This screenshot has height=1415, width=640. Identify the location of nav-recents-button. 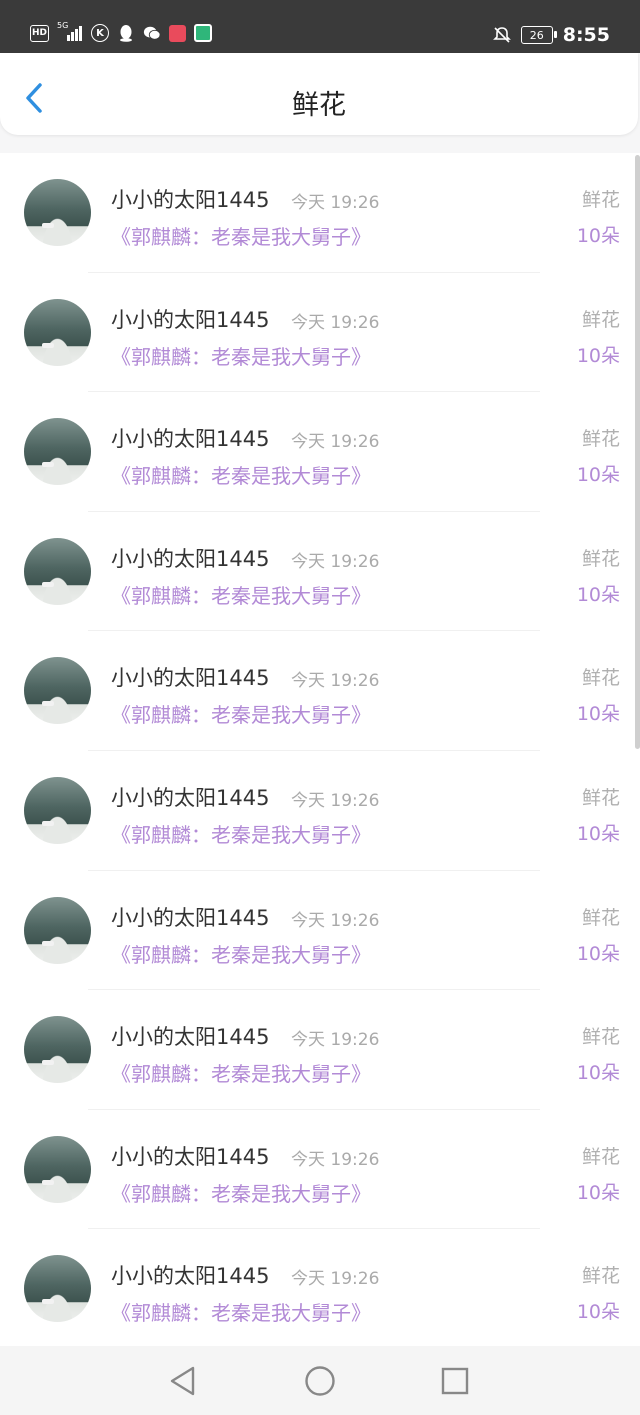
(455, 1381).